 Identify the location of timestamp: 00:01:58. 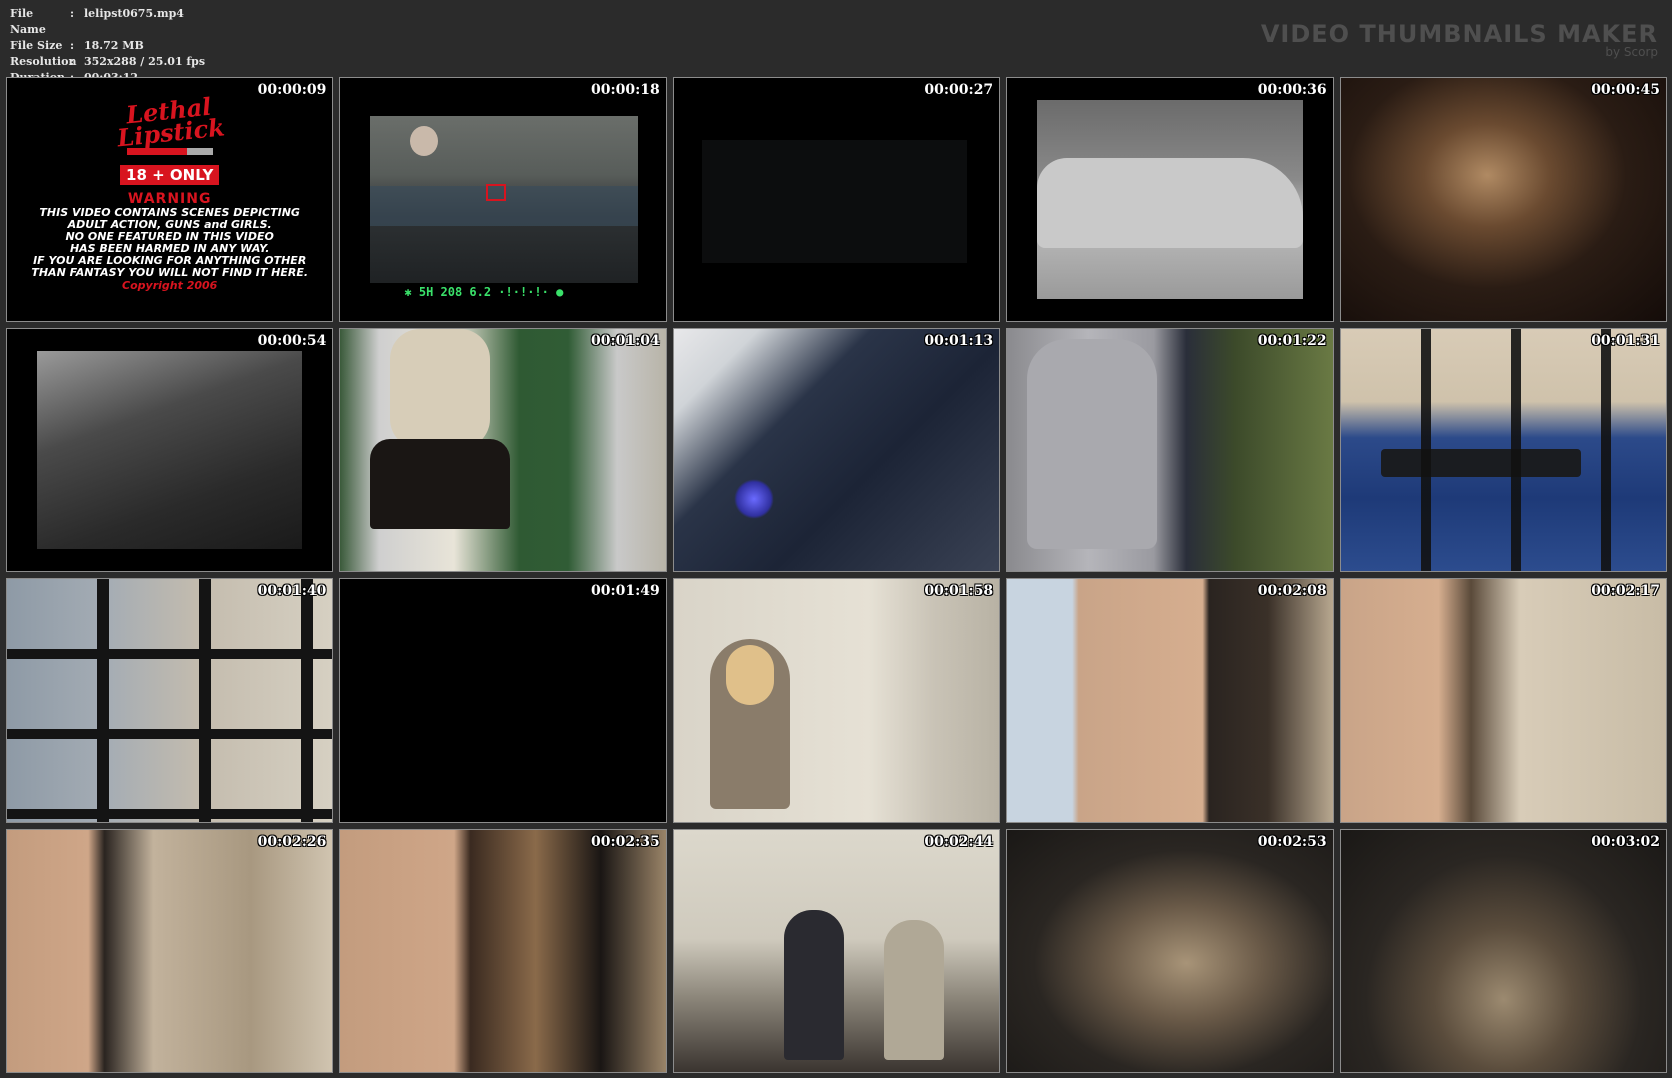
(959, 591).